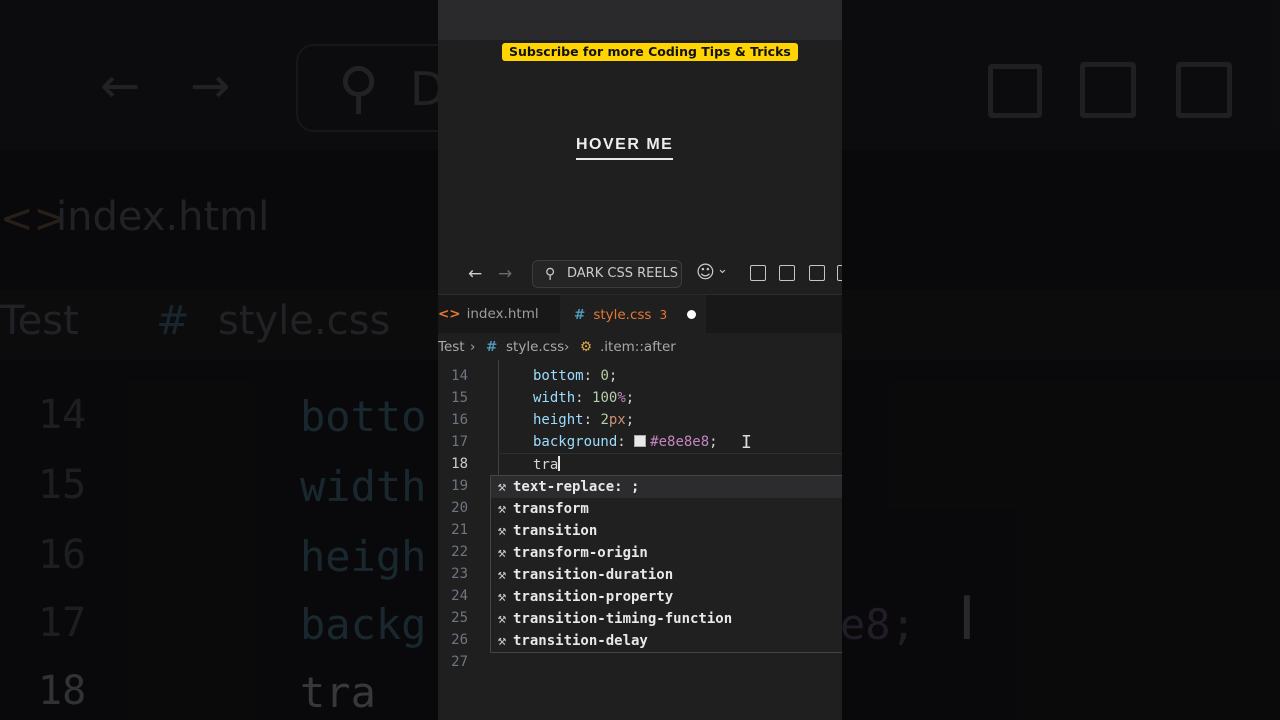 This screenshot has width=1280, height=720. I want to click on text-cursor-icon: I, so click(746, 442).